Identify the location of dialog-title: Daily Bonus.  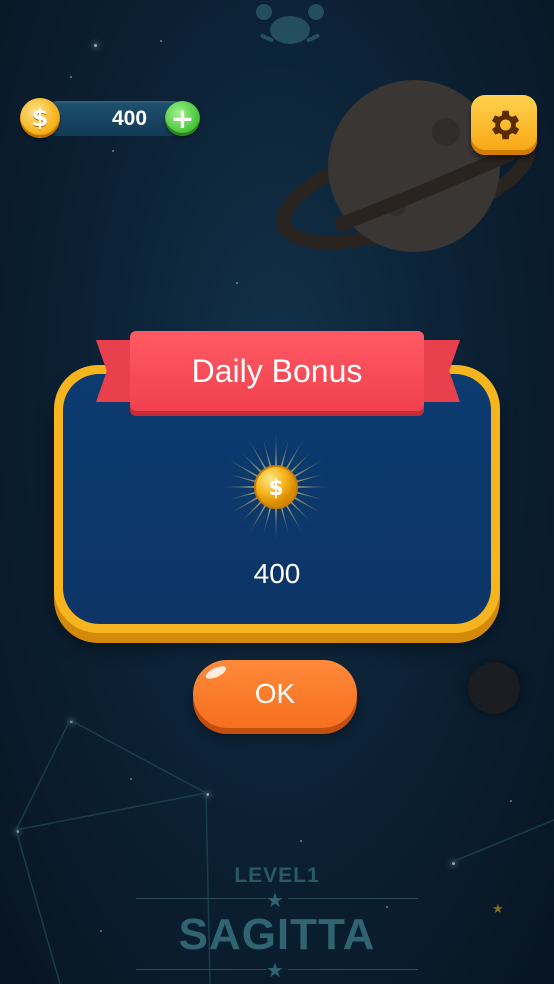
(277, 371).